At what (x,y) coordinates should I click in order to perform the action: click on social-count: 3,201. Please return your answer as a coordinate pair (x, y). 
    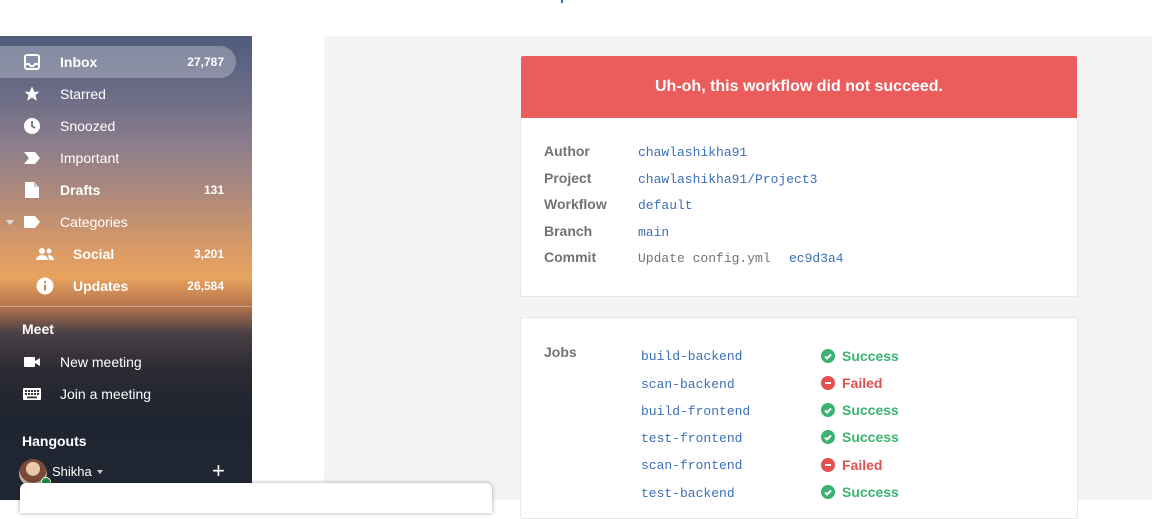
    Looking at the image, I should click on (208, 254).